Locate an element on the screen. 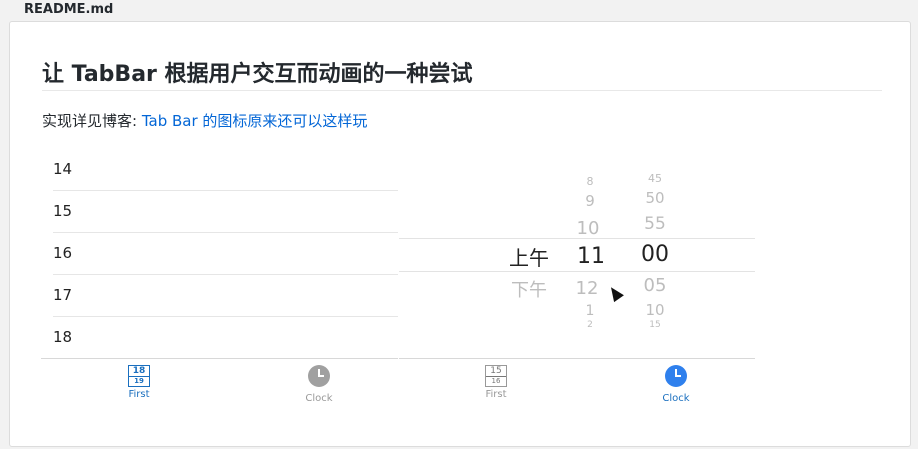 This screenshot has height=449, width=918. calendar-bottom-number: 19 is located at coordinates (139, 380).